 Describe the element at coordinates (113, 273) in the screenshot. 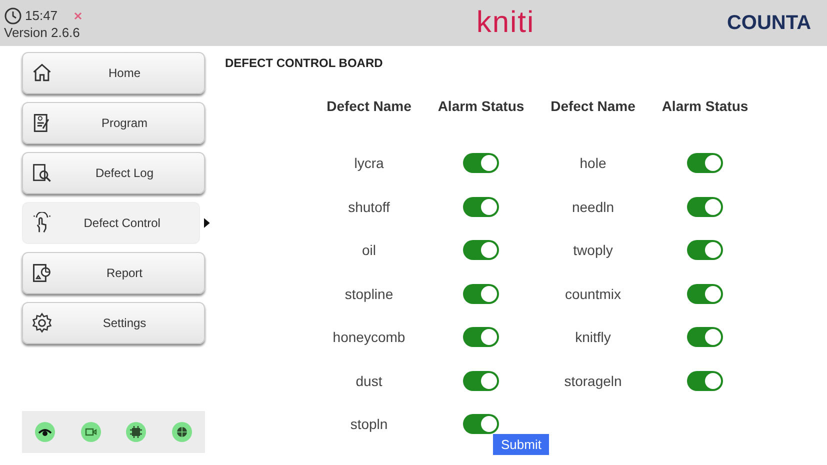

I see `sidebar-item: Report` at that location.